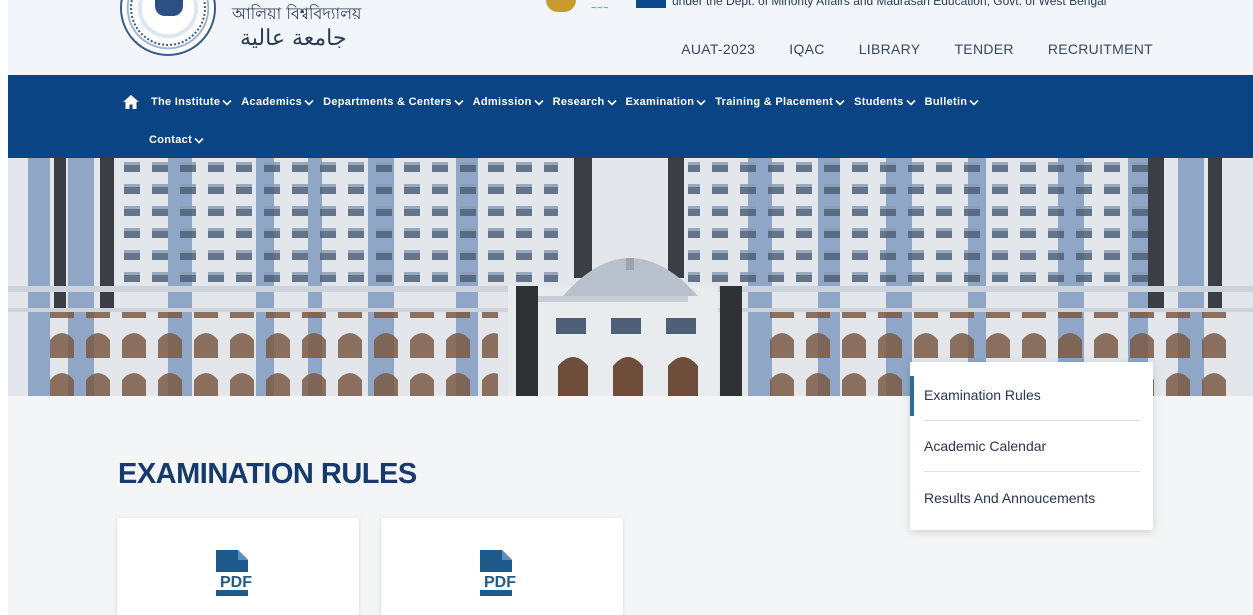  I want to click on nav-item-label: Admission, so click(502, 102).